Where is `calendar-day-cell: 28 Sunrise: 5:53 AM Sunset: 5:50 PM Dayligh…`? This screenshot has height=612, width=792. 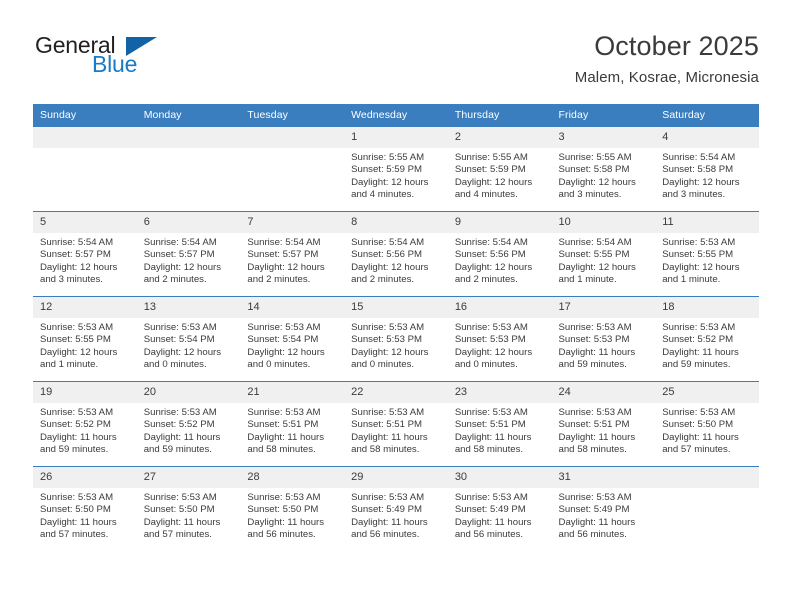
calendar-day-cell: 28 Sunrise: 5:53 AM Sunset: 5:50 PM Dayligh… is located at coordinates (292, 508).